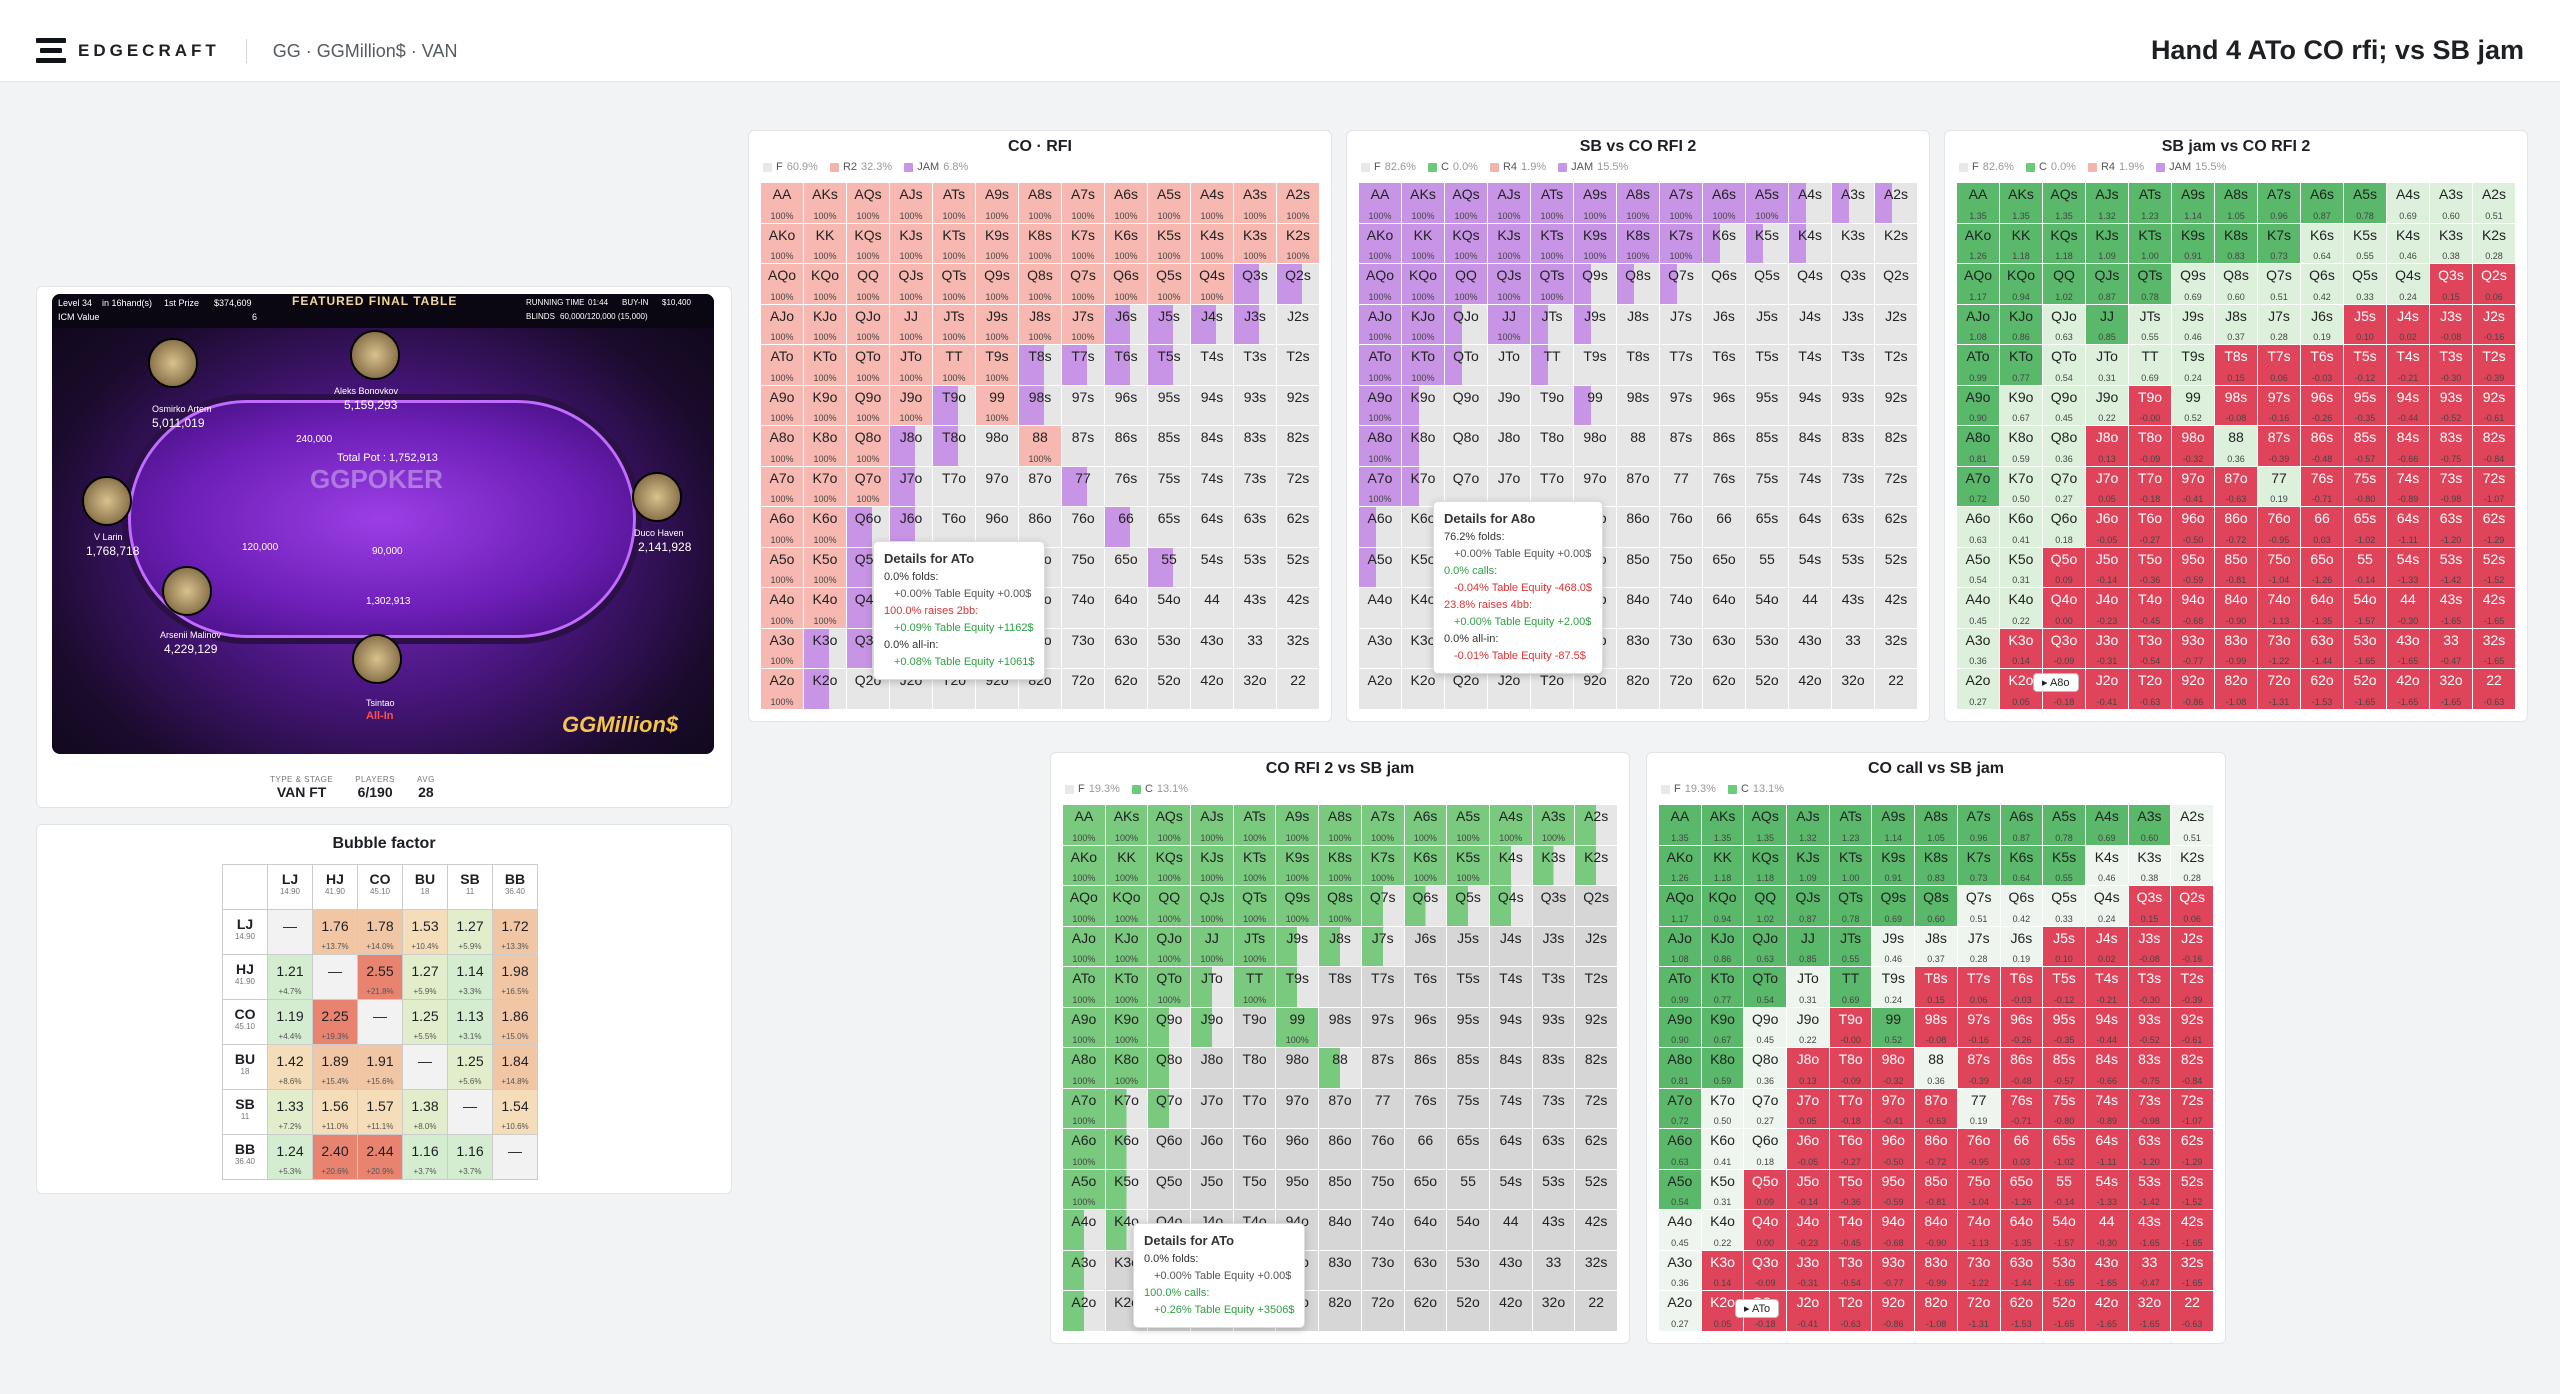 This screenshot has height=1394, width=2560. Describe the element at coordinates (1552, 203) in the screenshot. I see `hand-cell: ATs 100%` at that location.